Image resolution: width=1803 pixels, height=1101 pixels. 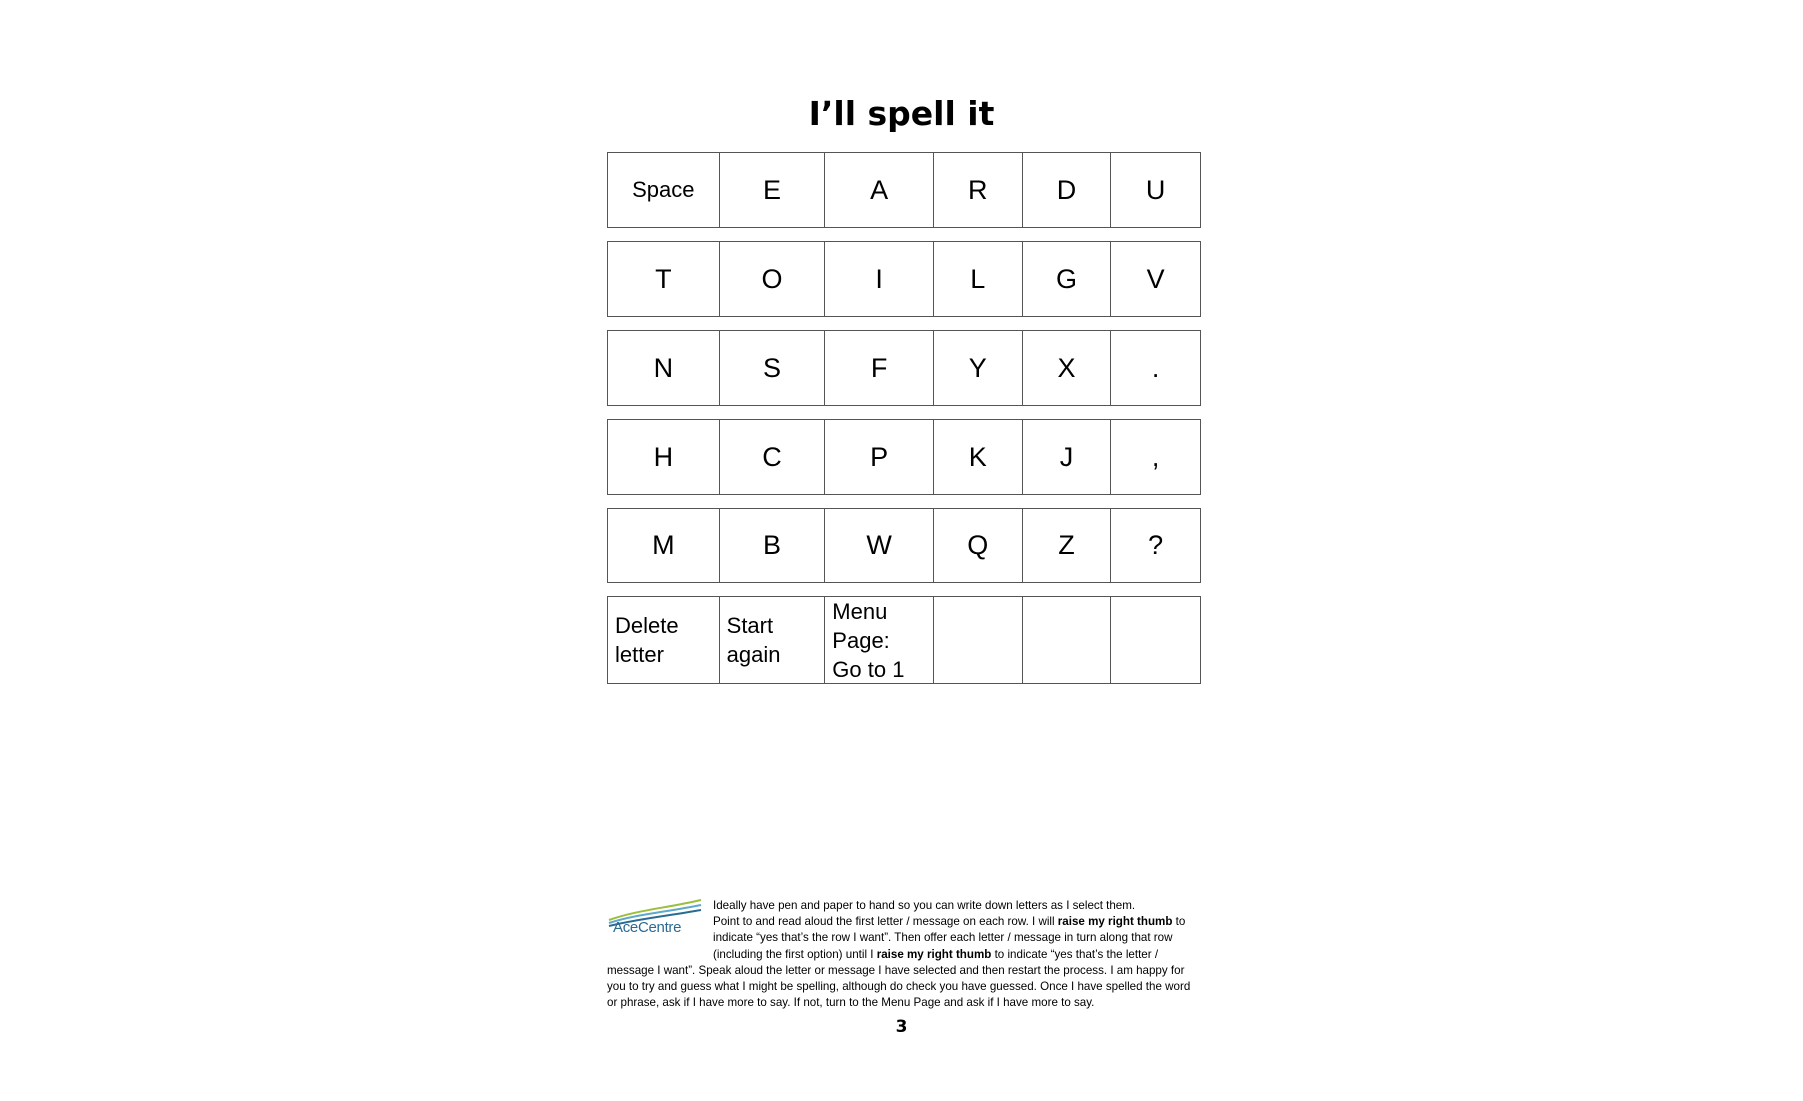 I want to click on grid-row-3: N S F Y X ., so click(x=904, y=368).